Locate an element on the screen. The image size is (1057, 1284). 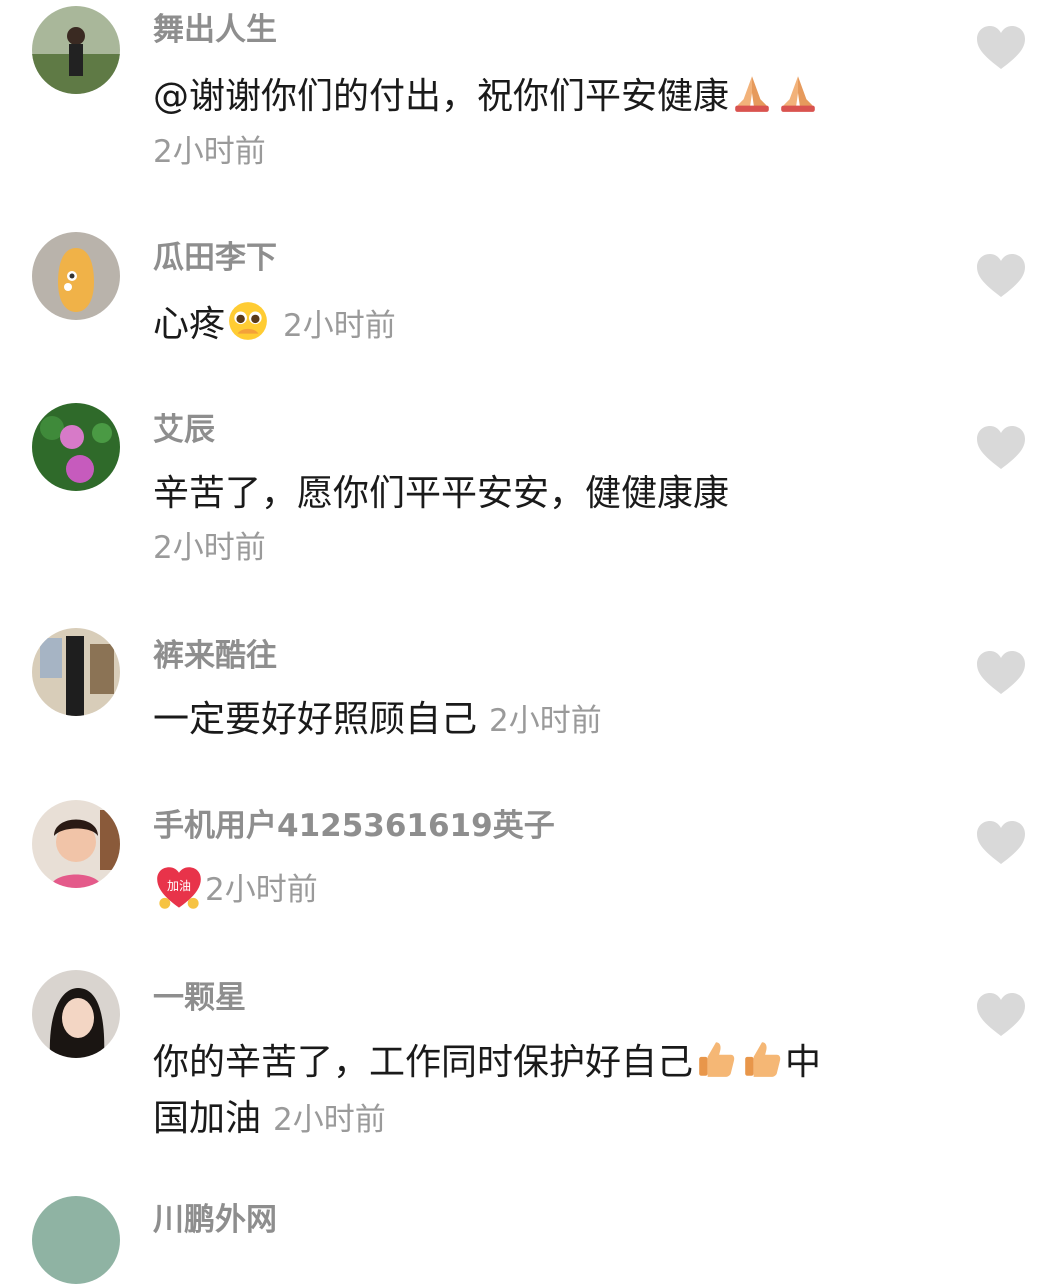
jiayou-heart-icon: 加油 is located at coordinates (179, 888).